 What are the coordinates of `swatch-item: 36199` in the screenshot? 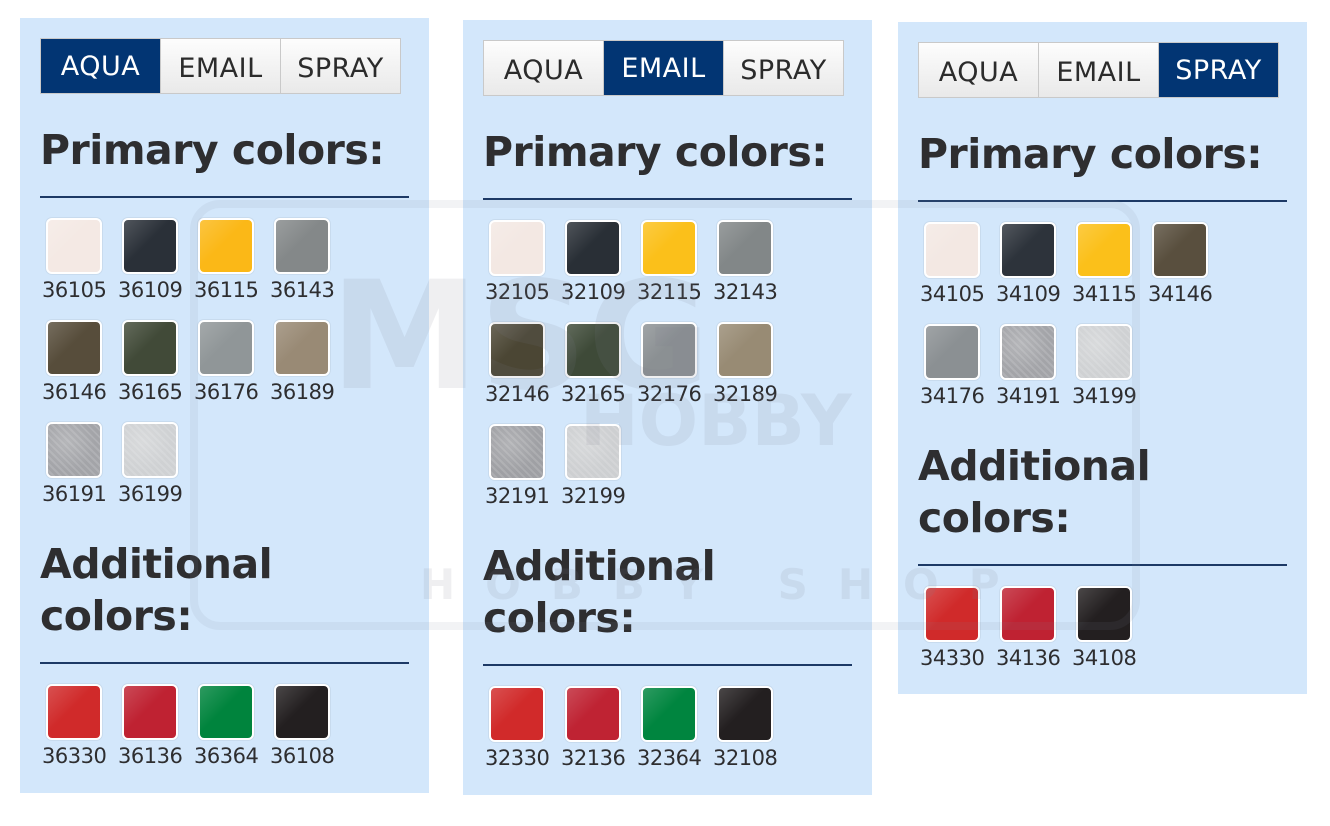 It's located at (158, 473).